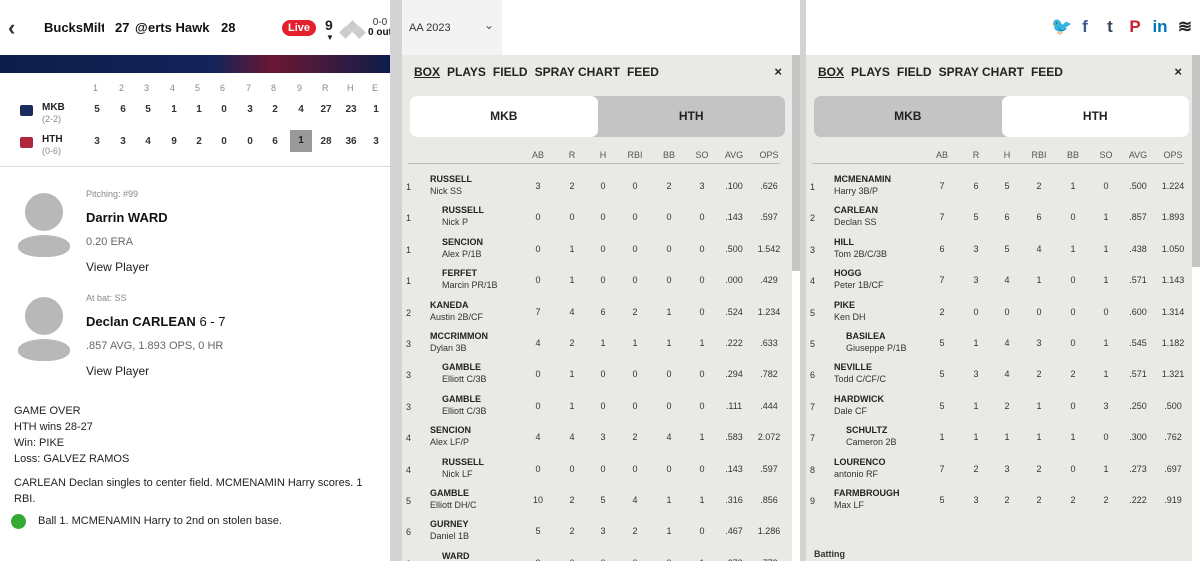 The height and width of the screenshot is (561, 1200). What do you see at coordinates (537, 155) in the screenshot?
I see `column-header-ab: AB` at bounding box center [537, 155].